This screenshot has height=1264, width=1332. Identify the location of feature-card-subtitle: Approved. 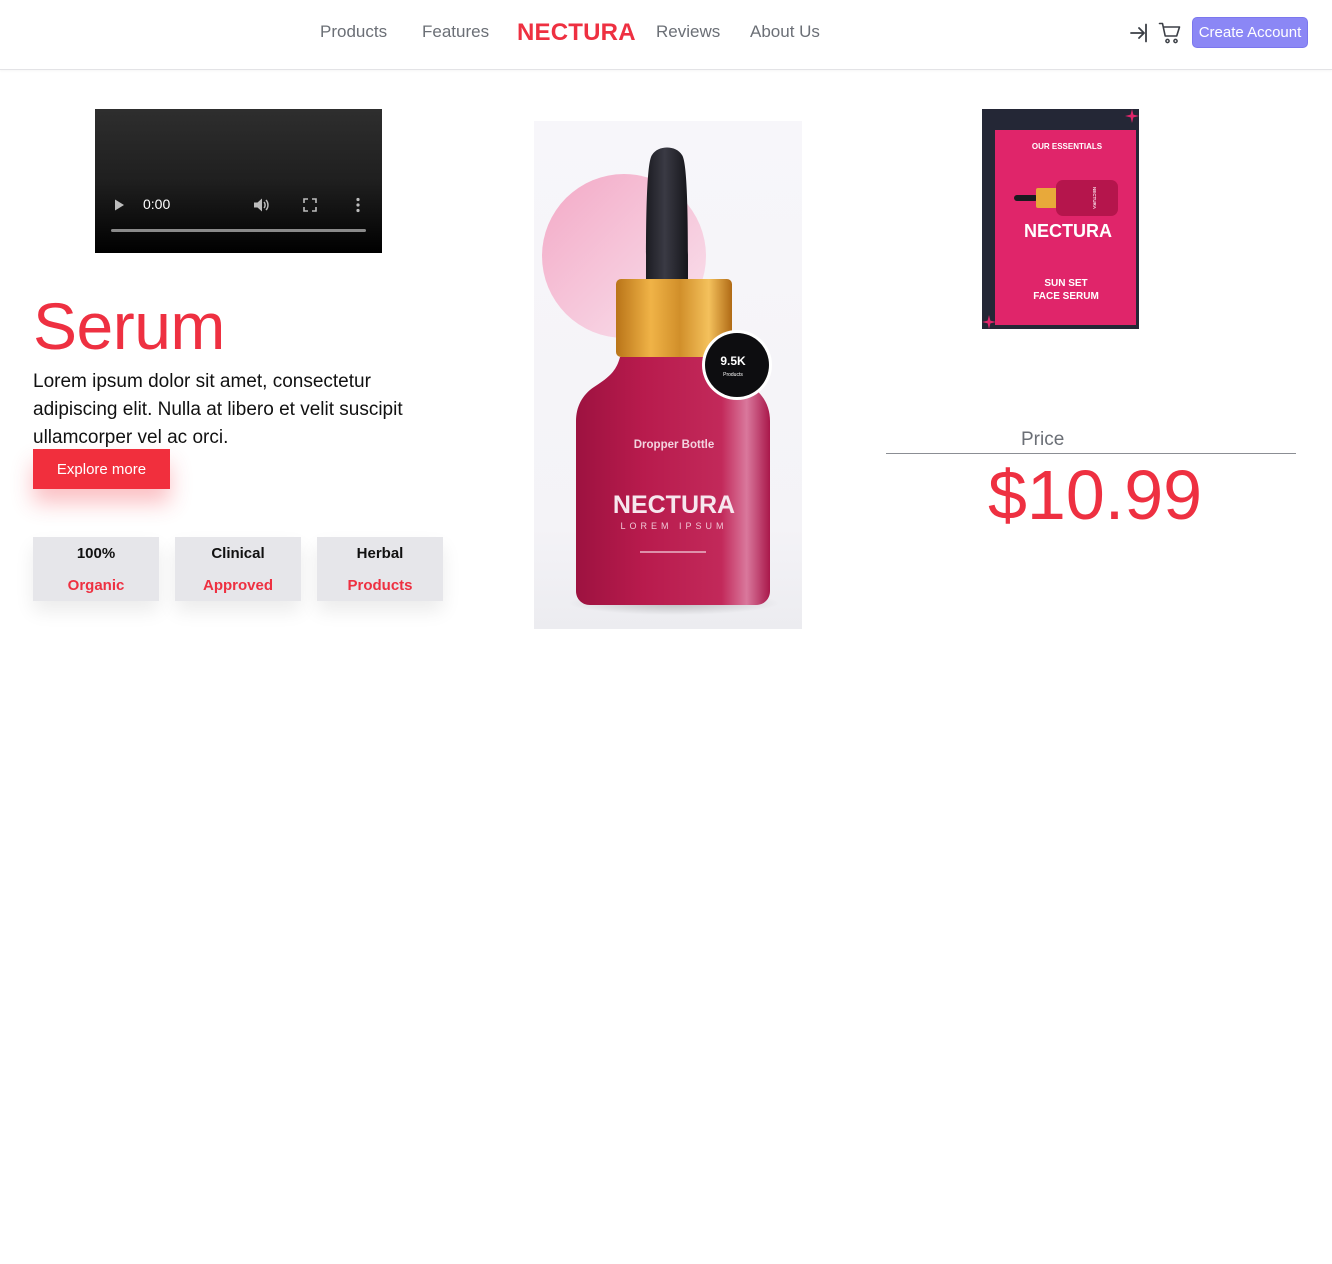
(237, 585).